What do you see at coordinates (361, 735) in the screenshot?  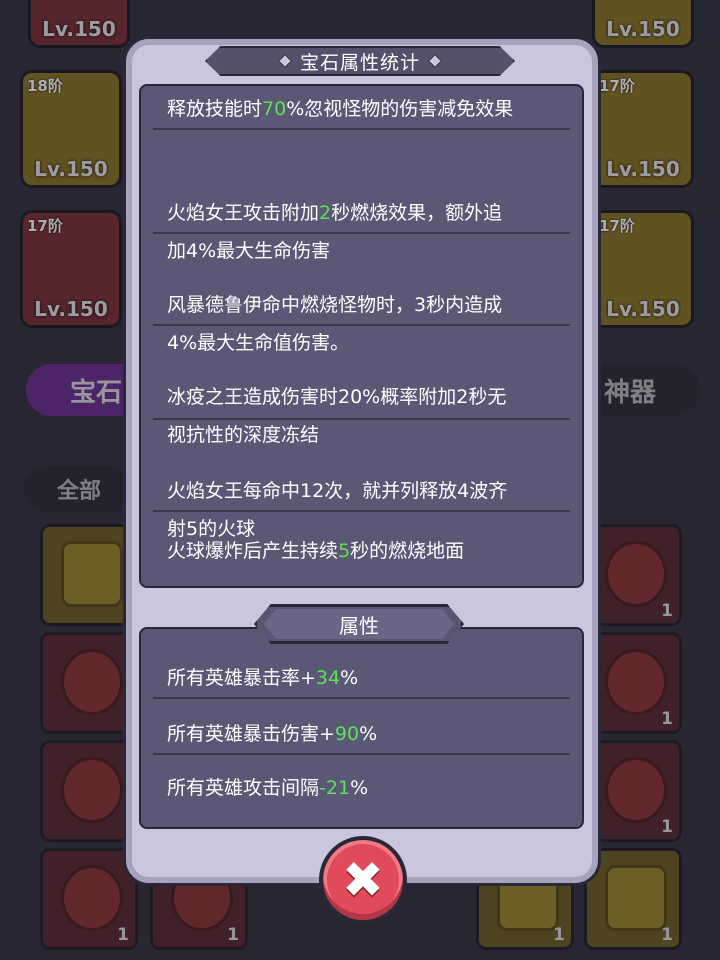 I see `attribute-row: 所有英雄暴击伤害+90%` at bounding box center [361, 735].